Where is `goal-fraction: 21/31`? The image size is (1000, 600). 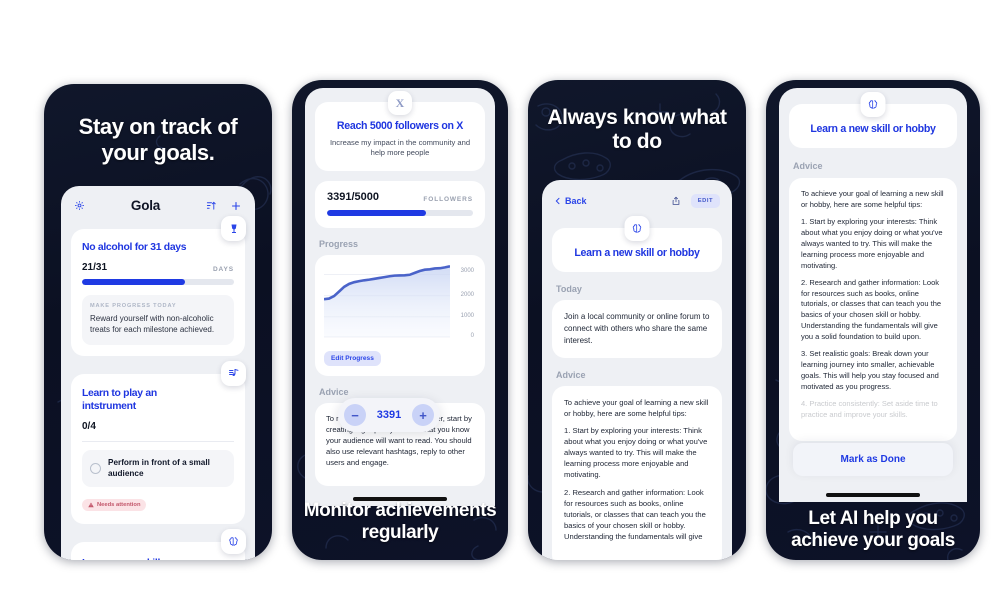
goal-fraction: 21/31 is located at coordinates (95, 267).